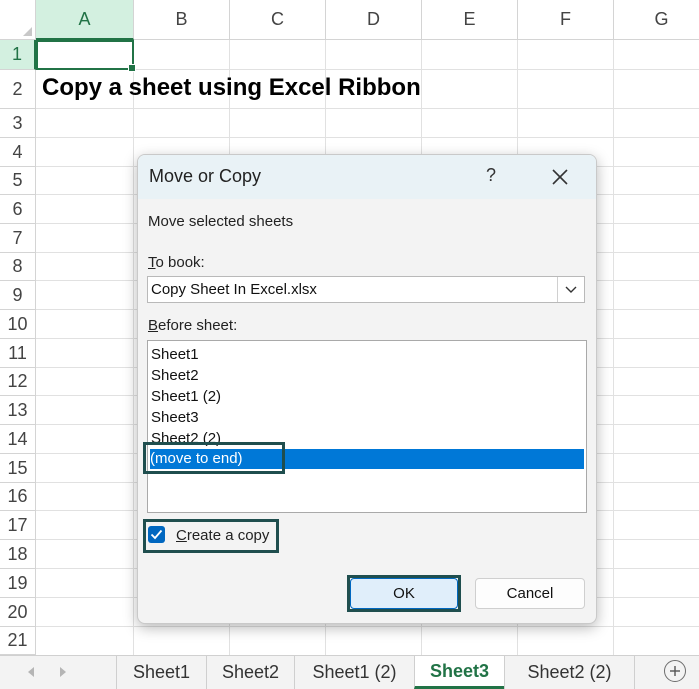 Image resolution: width=699 pixels, height=689 pixels. What do you see at coordinates (18, 382) in the screenshot?
I see `row-header-12: 12` at bounding box center [18, 382].